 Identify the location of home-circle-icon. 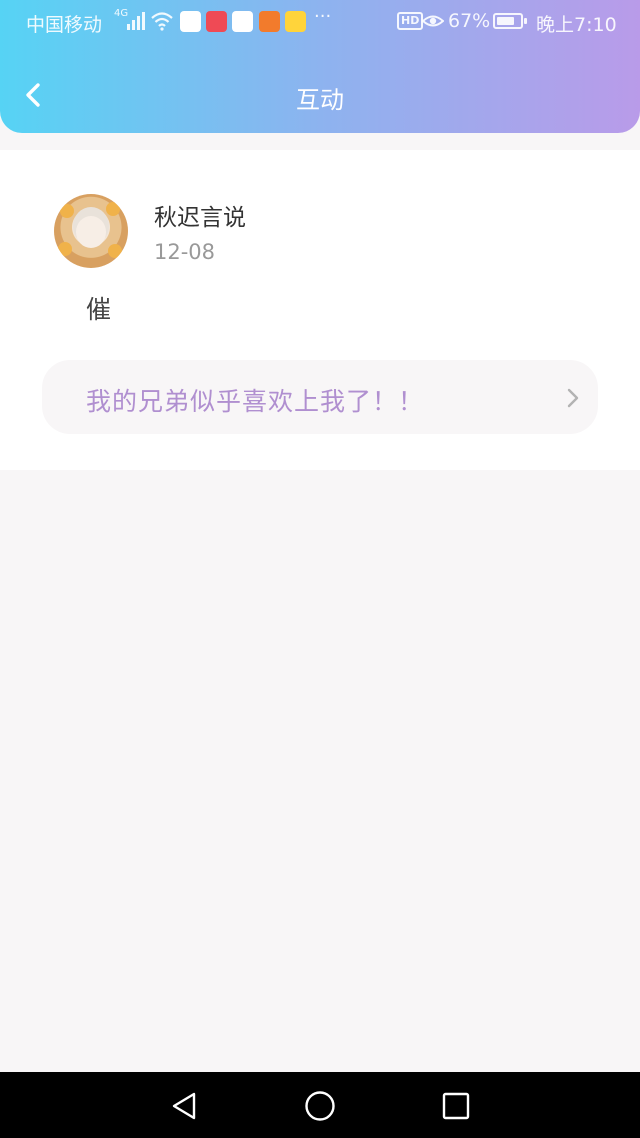
(320, 1106).